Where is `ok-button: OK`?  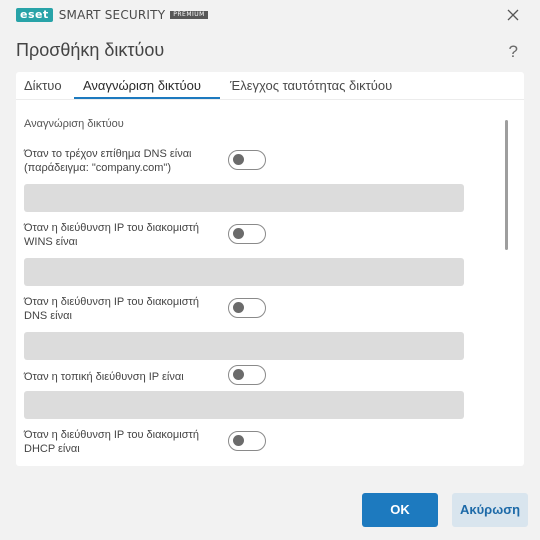
ok-button: OK is located at coordinates (400, 510).